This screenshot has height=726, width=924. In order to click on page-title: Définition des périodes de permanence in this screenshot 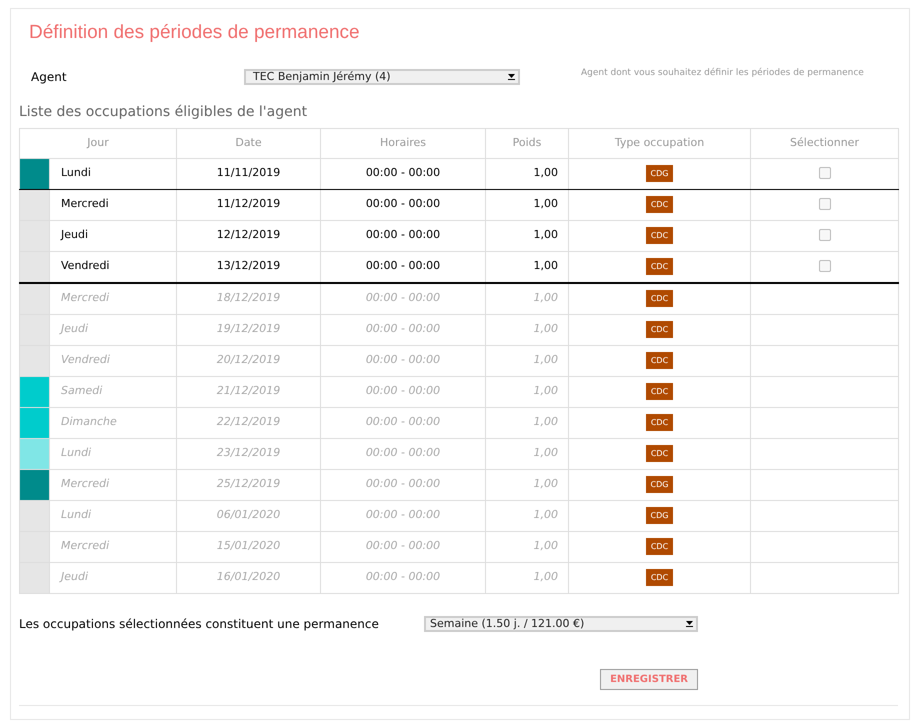, I will do `click(194, 32)`.